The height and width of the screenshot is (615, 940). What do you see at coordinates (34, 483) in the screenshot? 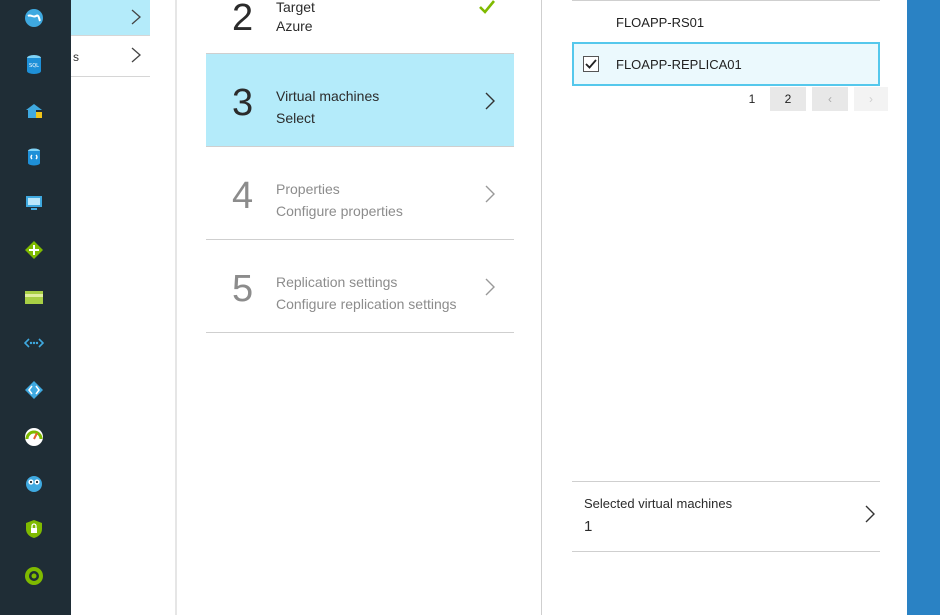
I see `owl-icon` at bounding box center [34, 483].